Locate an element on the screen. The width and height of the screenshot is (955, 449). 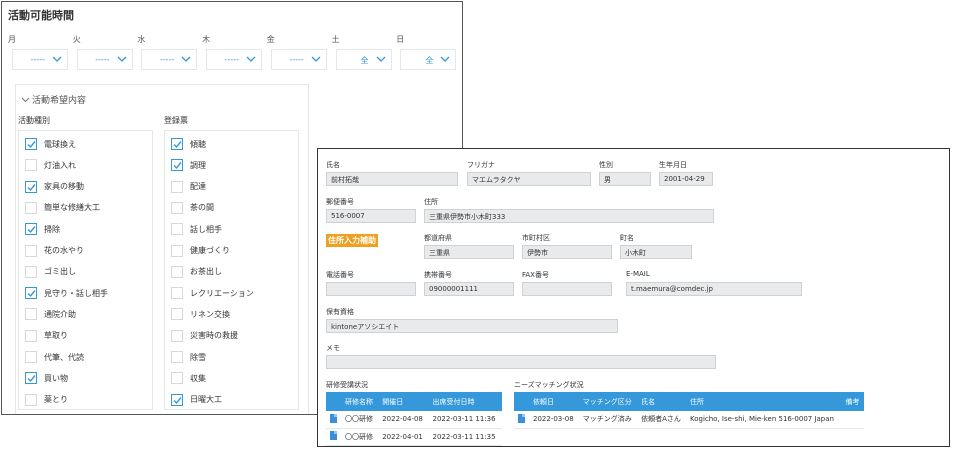
checkbox-item: 薬とり is located at coordinates (46, 400).